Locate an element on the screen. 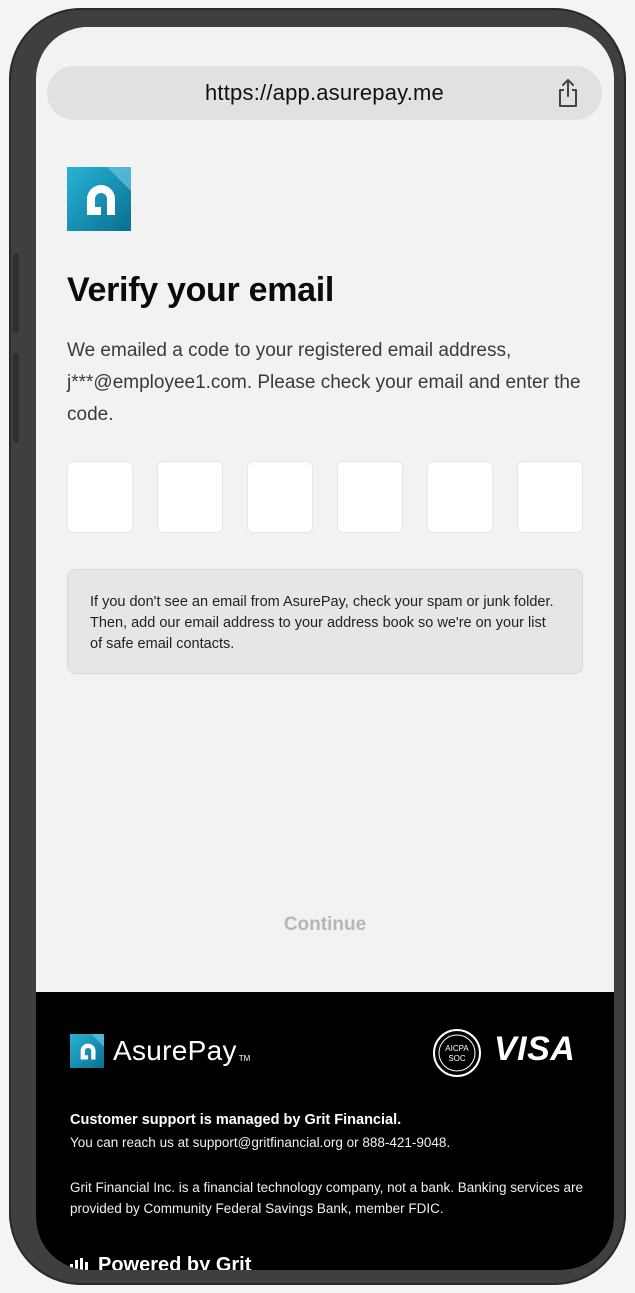 This screenshot has width=635, height=1293. svg-text: AICPA is located at coordinates (457, 1048).